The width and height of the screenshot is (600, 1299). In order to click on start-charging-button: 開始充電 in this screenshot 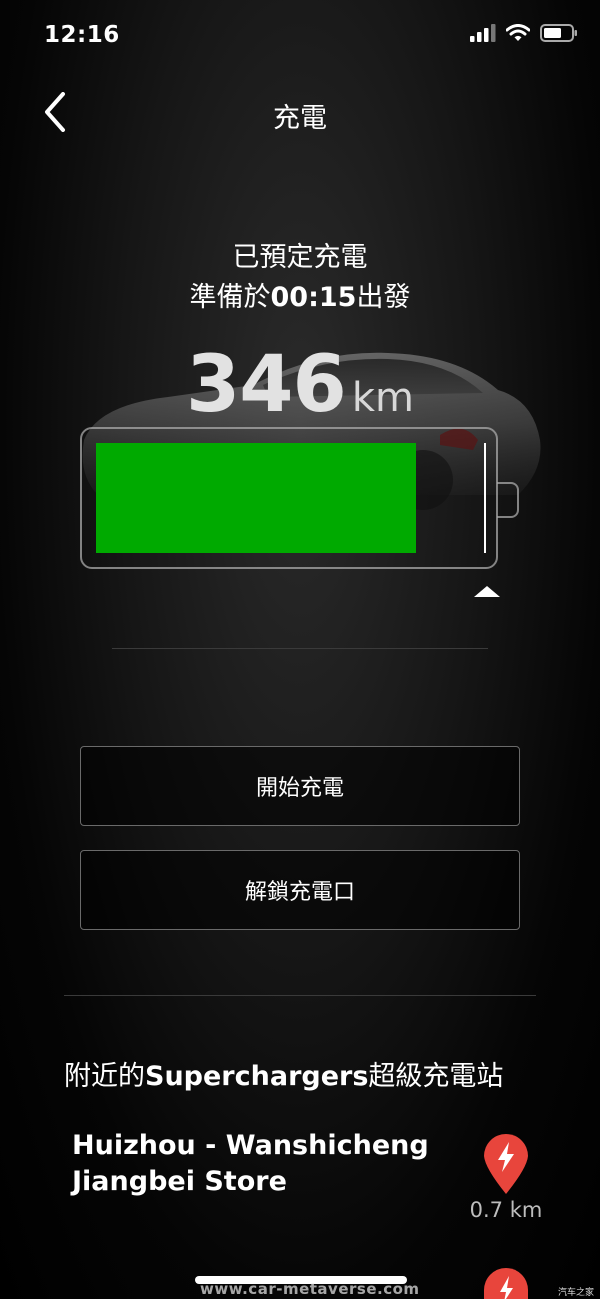, I will do `click(300, 786)`.